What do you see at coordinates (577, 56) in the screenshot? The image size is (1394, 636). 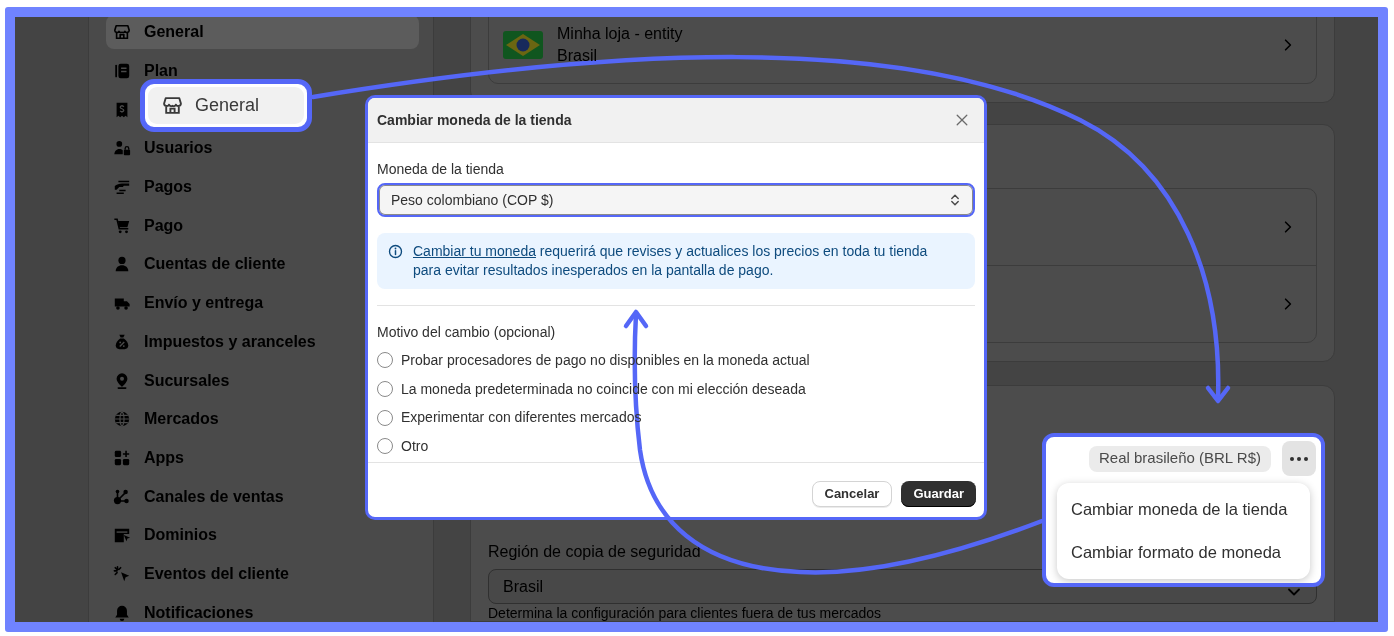 I see `store-country: Brasil` at bounding box center [577, 56].